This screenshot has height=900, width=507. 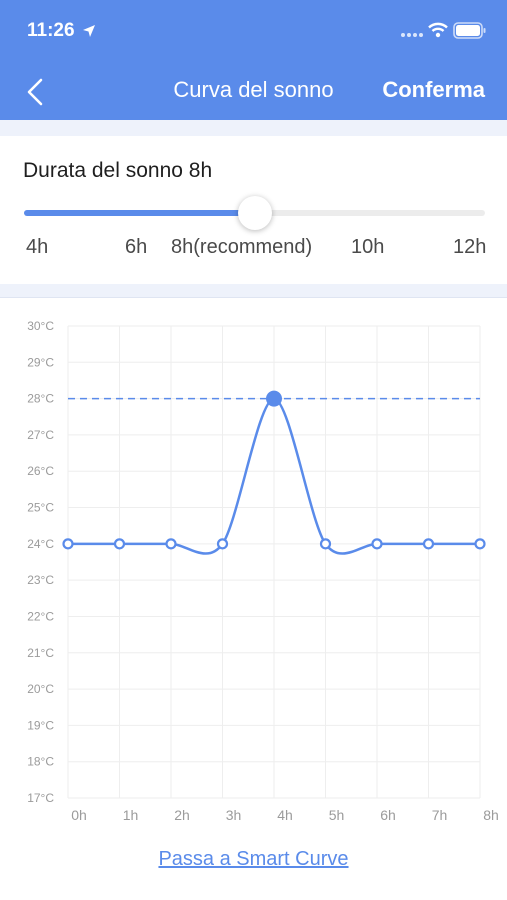 I want to click on slider-tick-12h: 12h, so click(x=470, y=247).